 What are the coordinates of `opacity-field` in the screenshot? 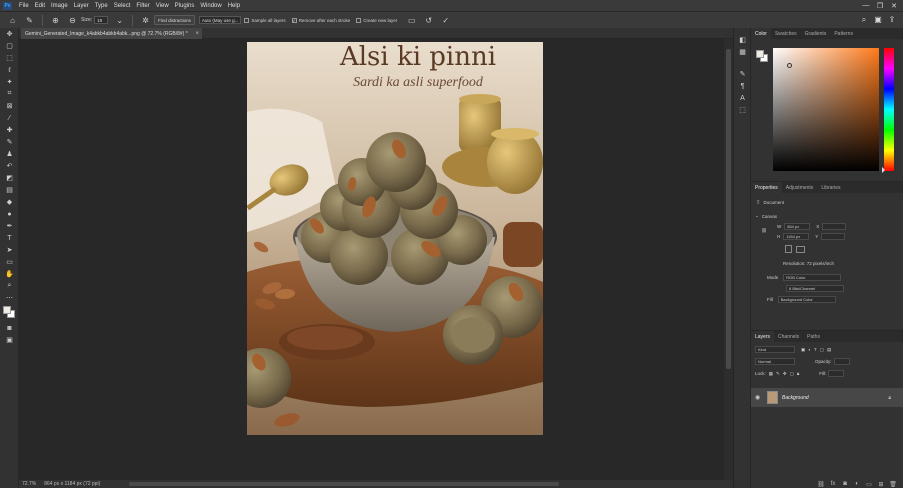 It's located at (841, 361).